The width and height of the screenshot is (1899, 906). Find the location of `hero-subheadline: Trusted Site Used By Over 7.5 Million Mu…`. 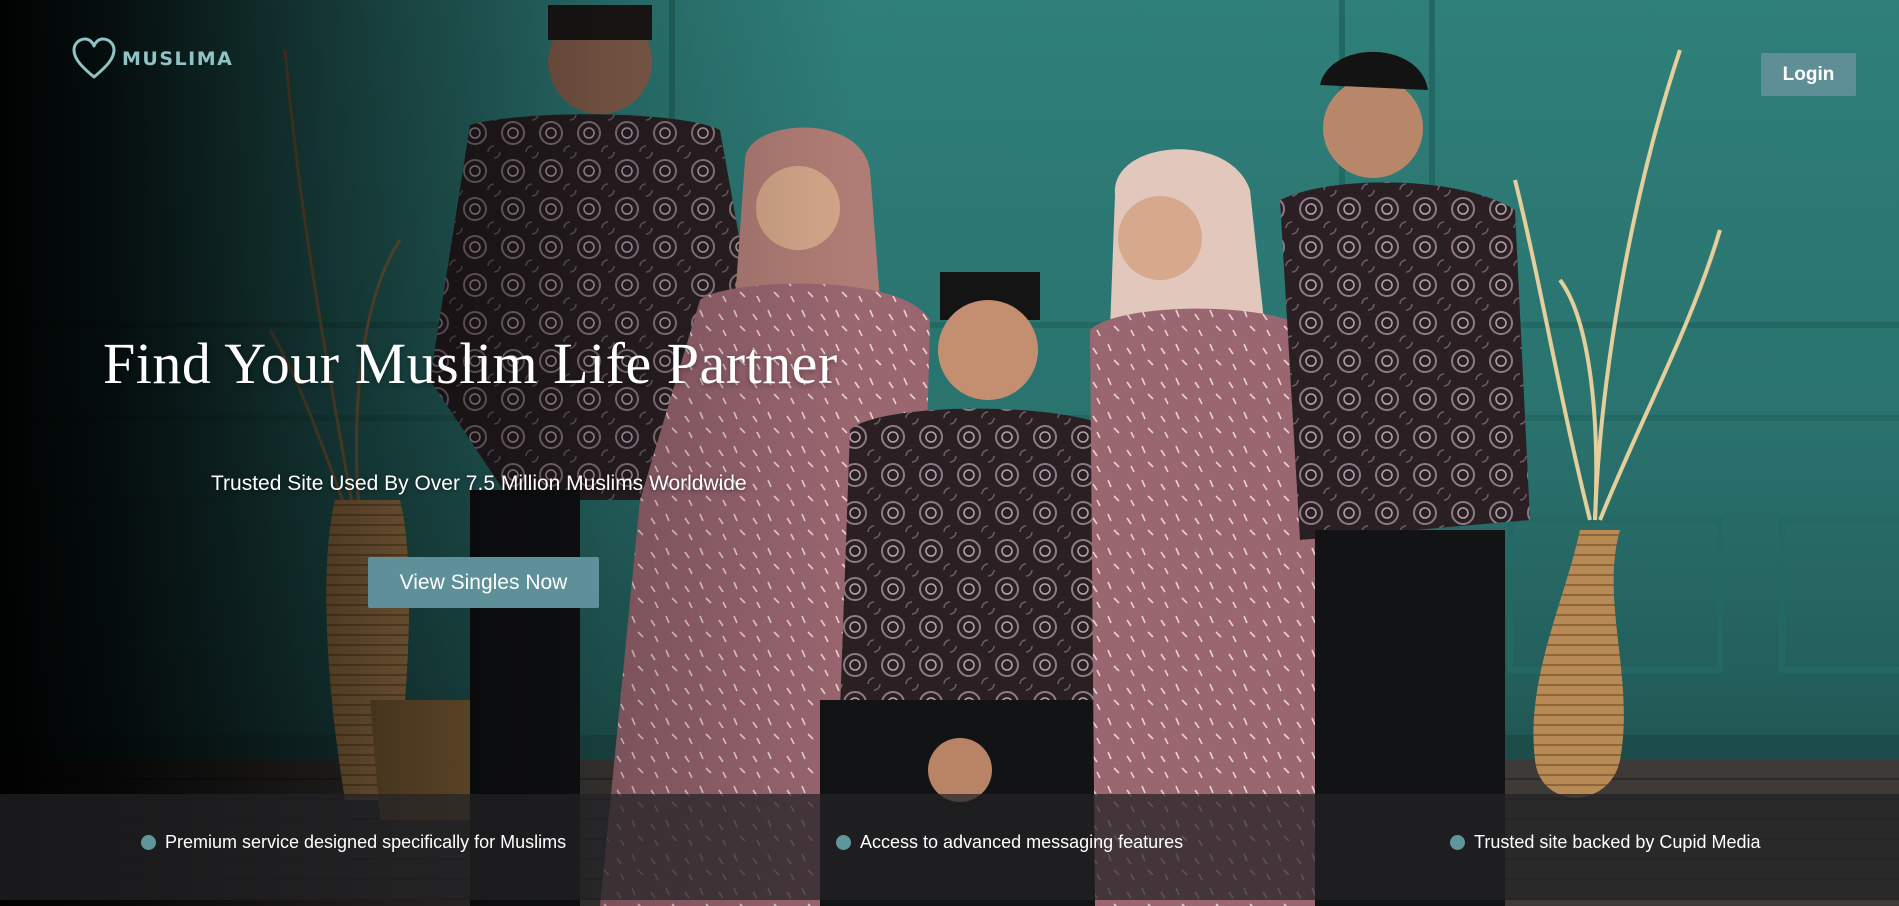

hero-subheadline: Trusted Site Used By Over 7.5 Million Mu… is located at coordinates (479, 483).